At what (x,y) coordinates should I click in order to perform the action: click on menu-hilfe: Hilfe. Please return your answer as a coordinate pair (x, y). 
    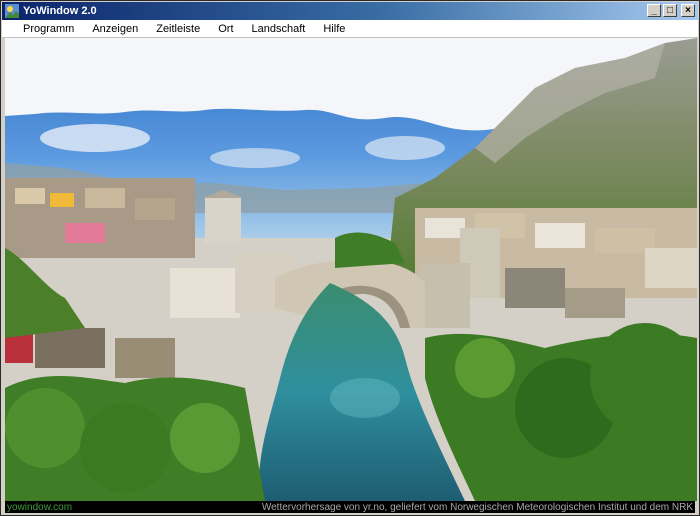
    Looking at the image, I should click on (334, 29).